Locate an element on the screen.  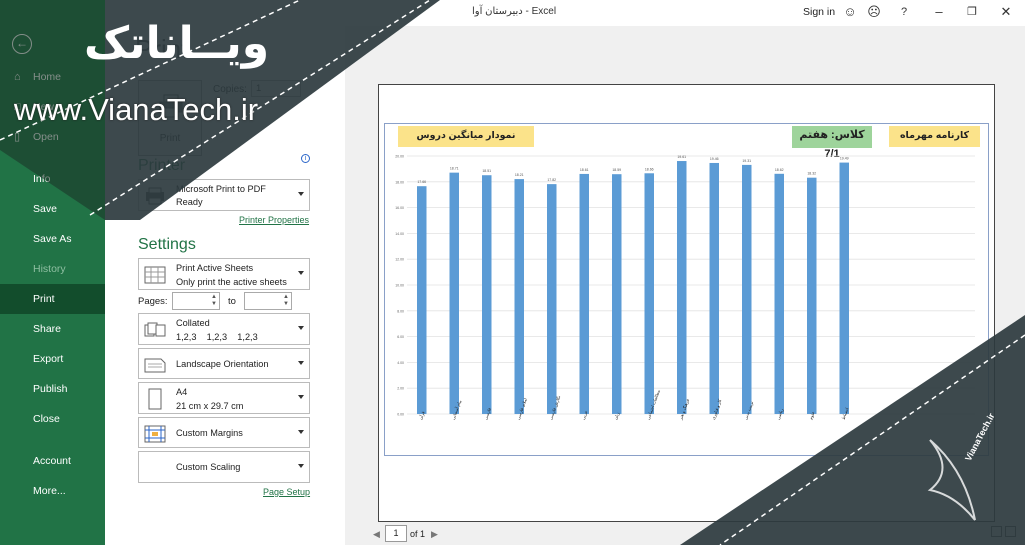
home-icon: ⌂ is located at coordinates (17, 77).